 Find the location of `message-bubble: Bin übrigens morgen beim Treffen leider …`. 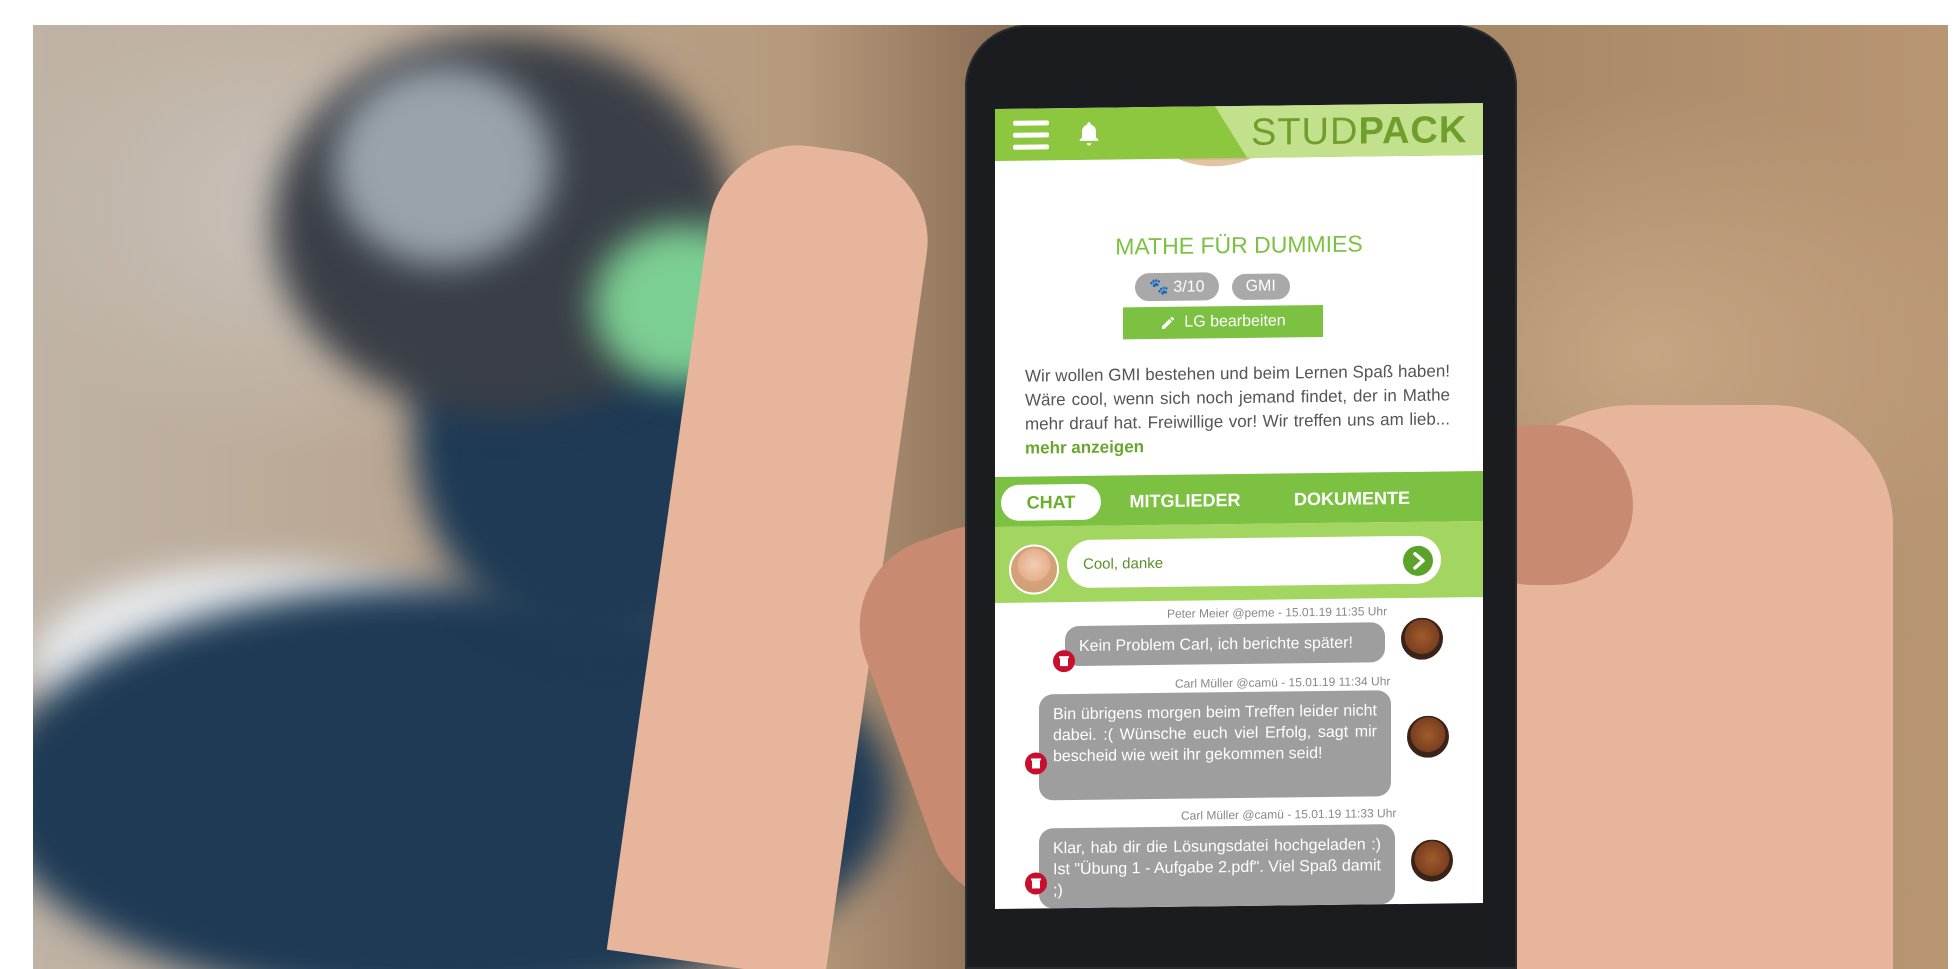

message-bubble: Bin übrigens morgen beim Treffen leider … is located at coordinates (1215, 745).